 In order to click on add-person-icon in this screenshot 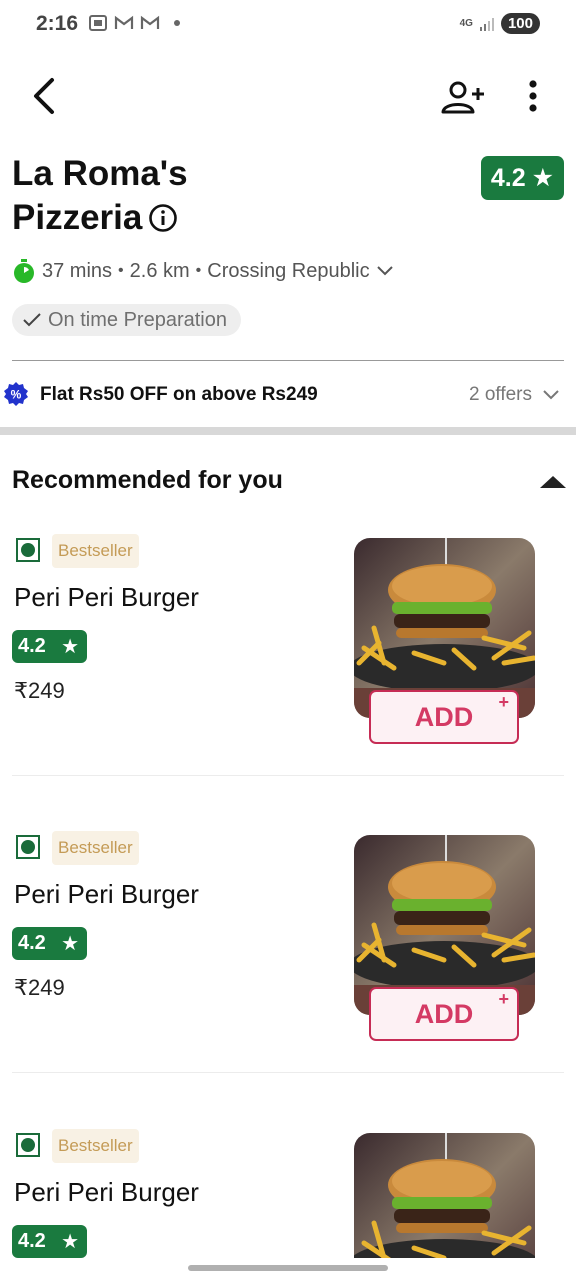, I will do `click(463, 98)`.